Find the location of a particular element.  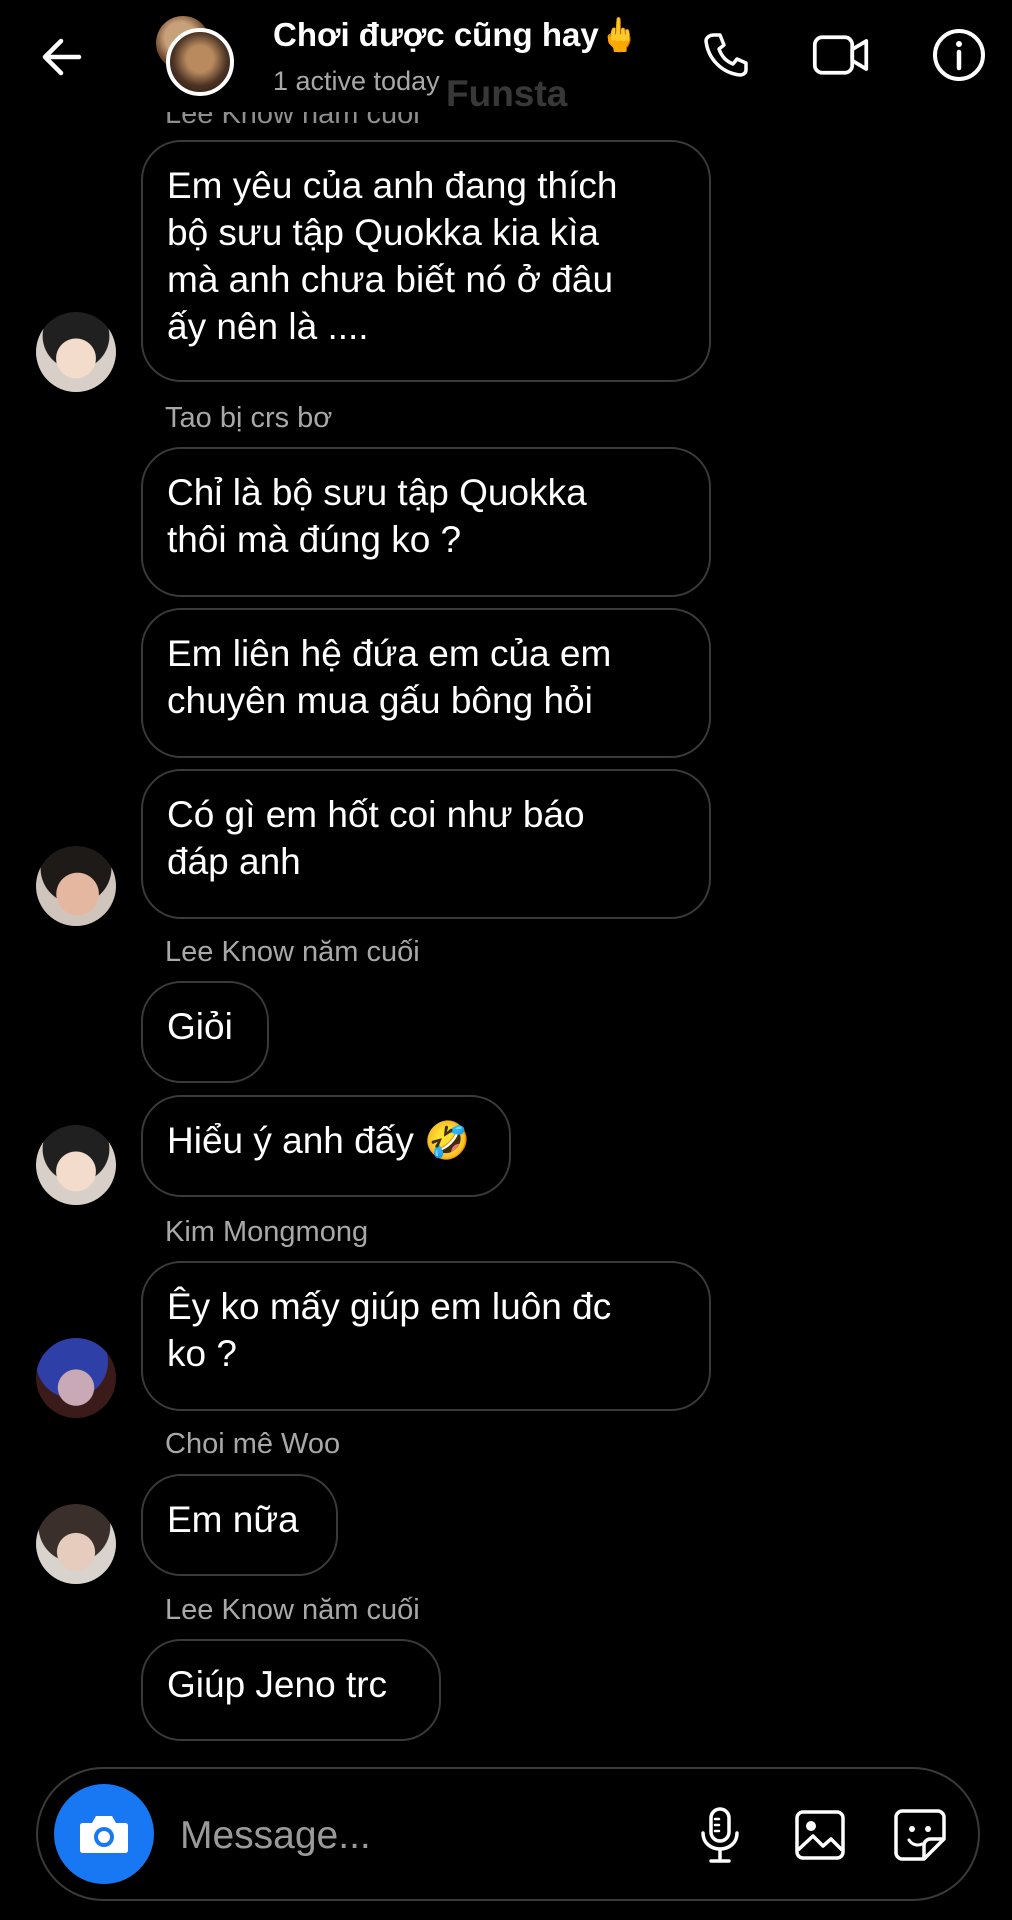

group-avatar-front is located at coordinates (200, 62).